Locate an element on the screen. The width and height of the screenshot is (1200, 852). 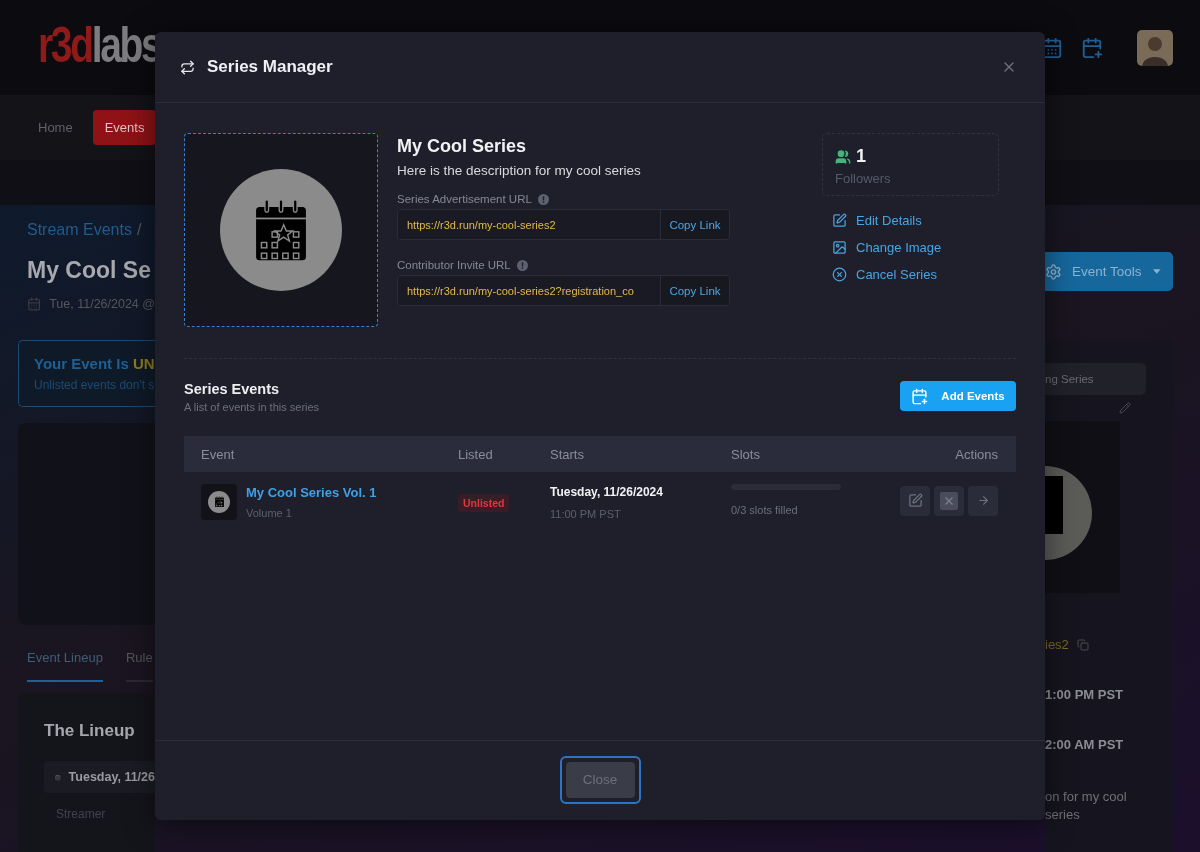
image-icon is located at coordinates (839, 247).